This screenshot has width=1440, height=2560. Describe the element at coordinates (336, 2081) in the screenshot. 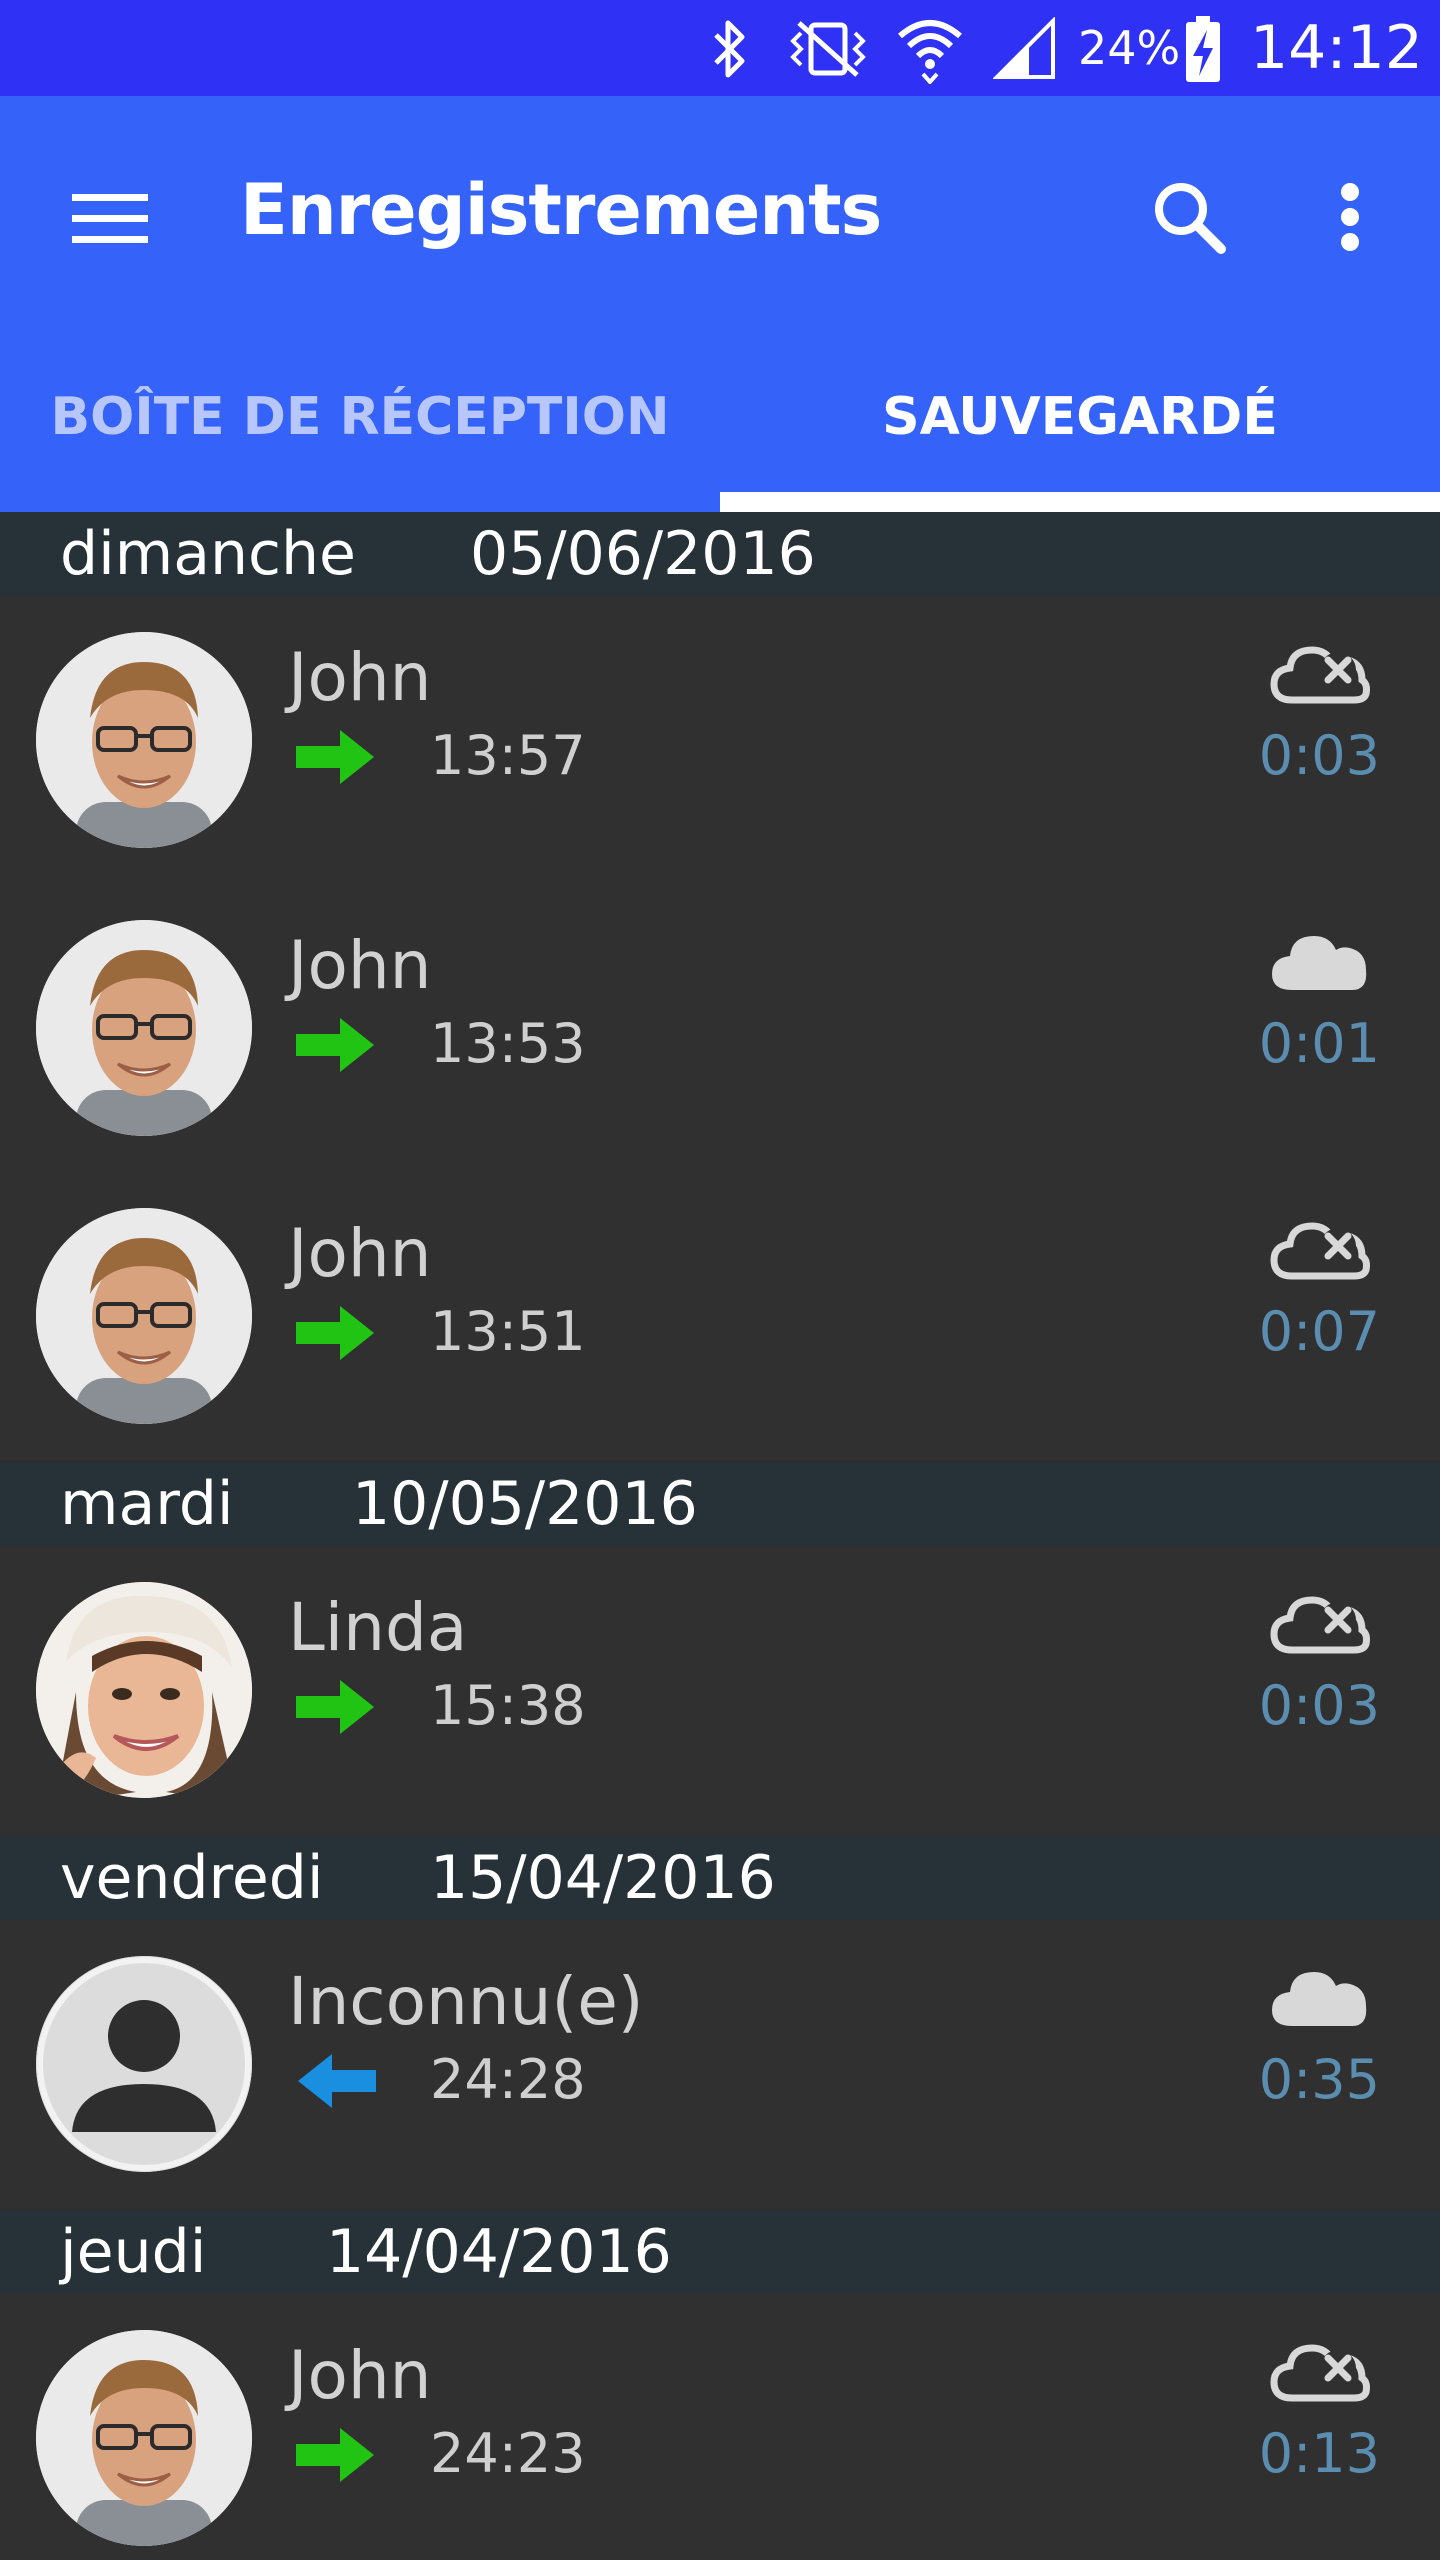

I see `incoming-arrow-icon` at that location.